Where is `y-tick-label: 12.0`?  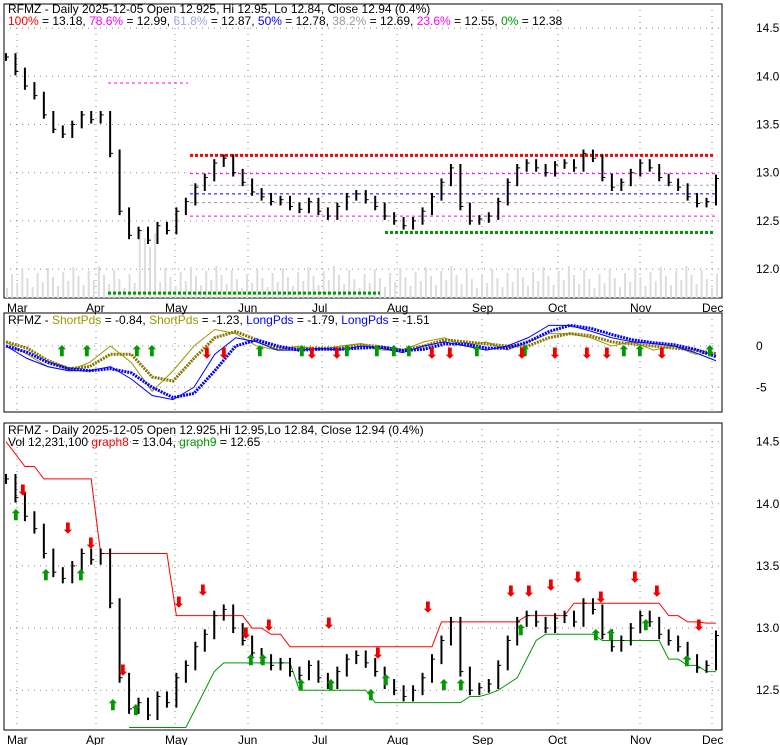 y-tick-label: 12.0 is located at coordinates (768, 269).